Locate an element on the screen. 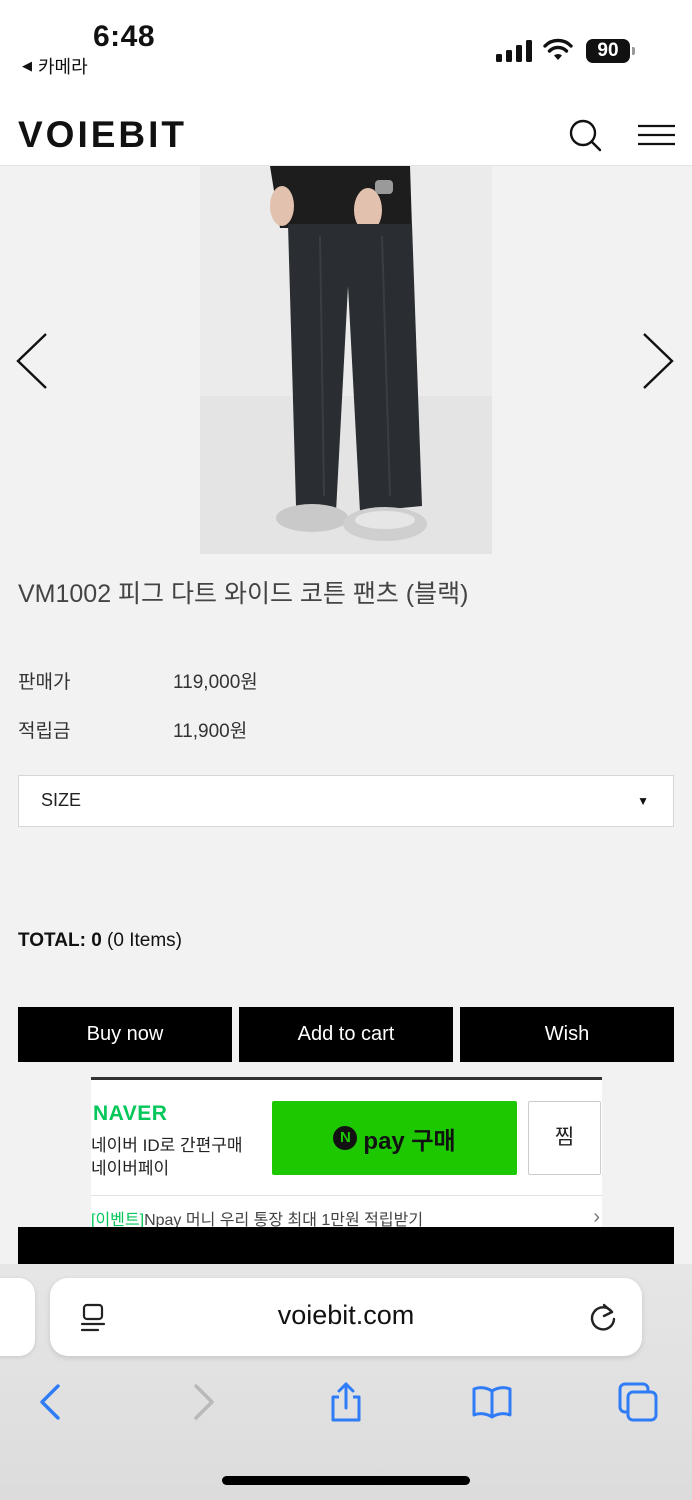 The width and height of the screenshot is (692, 1500). npay-event-link: [이벤트]Npay 머니 우리 통장 최대 1만원 적립받기 › is located at coordinates (346, 1212).